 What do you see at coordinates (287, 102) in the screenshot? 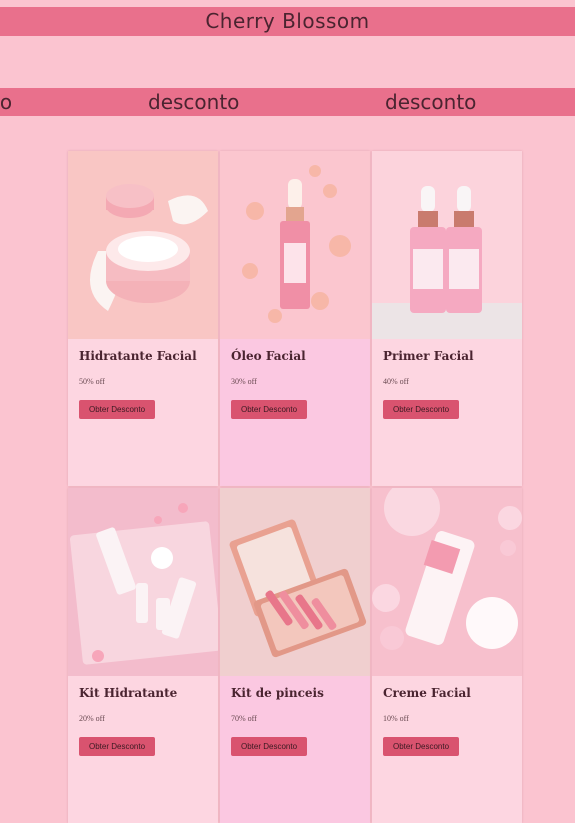
I see `discount-marquee: to desconto desconto` at bounding box center [287, 102].